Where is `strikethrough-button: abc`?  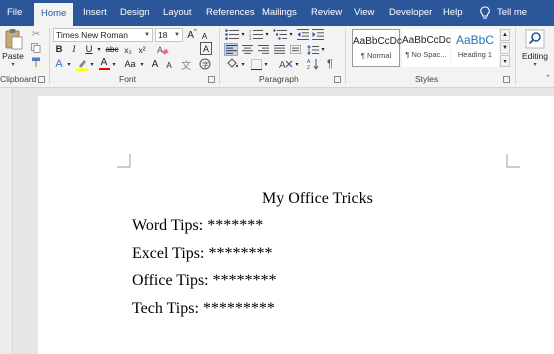 strikethrough-button: abc is located at coordinates (112, 49).